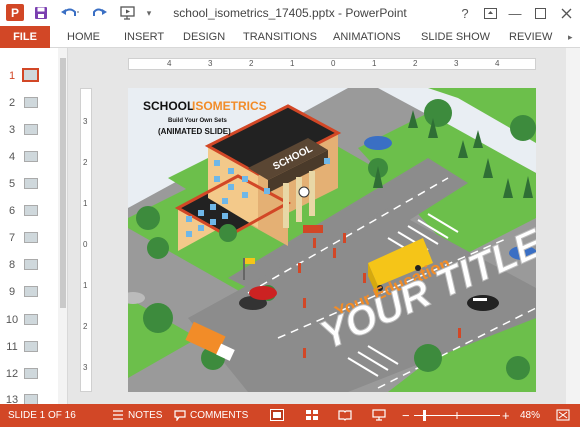 This screenshot has height=427, width=580. I want to click on slide-thumbnail: 7, so click(29, 239).